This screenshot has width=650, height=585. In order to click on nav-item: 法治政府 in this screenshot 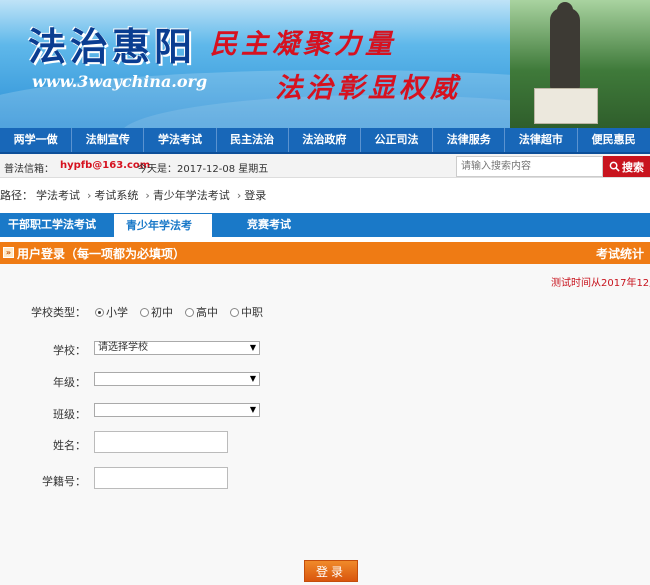, I will do `click(325, 140)`.